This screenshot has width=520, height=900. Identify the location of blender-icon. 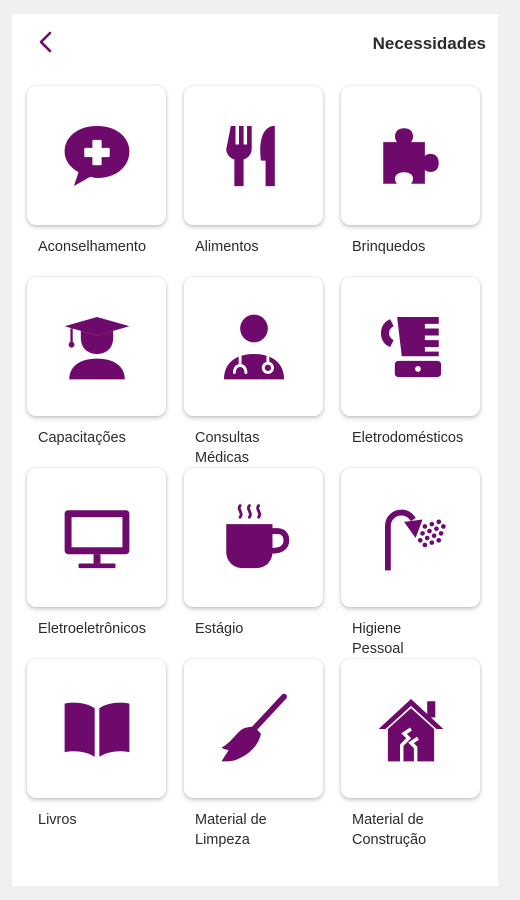
(410, 346).